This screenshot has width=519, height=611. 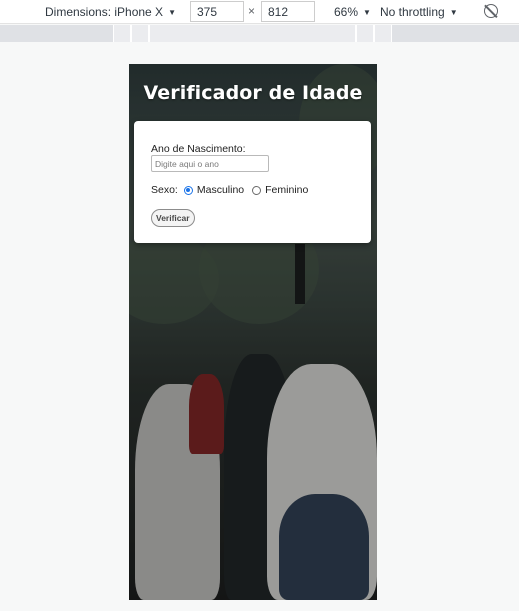 I want to click on height-input: 812, so click(x=288, y=11).